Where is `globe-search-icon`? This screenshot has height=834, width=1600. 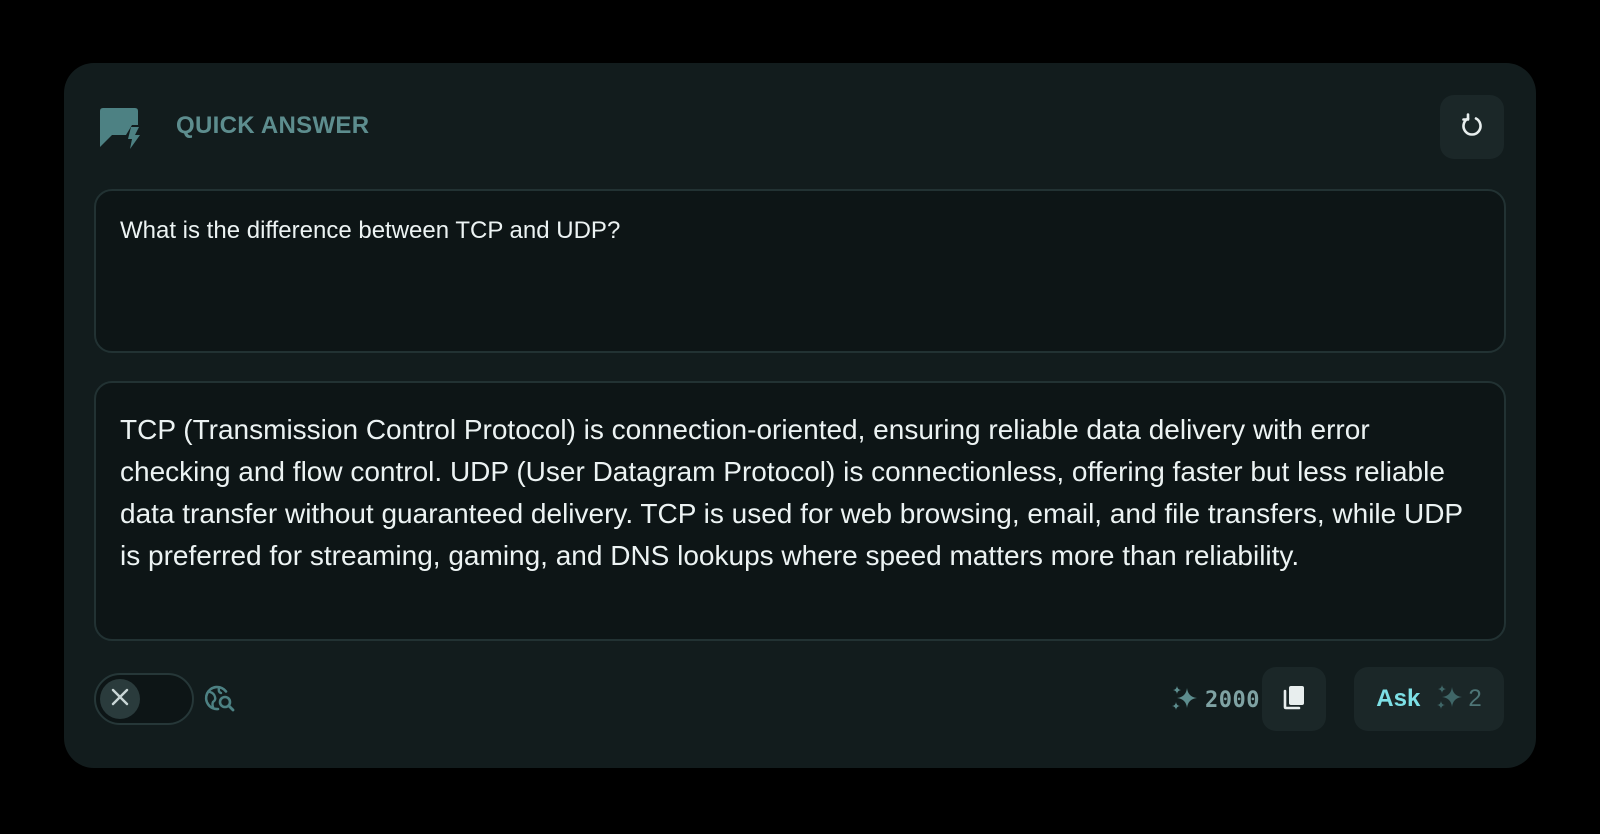 globe-search-icon is located at coordinates (220, 702).